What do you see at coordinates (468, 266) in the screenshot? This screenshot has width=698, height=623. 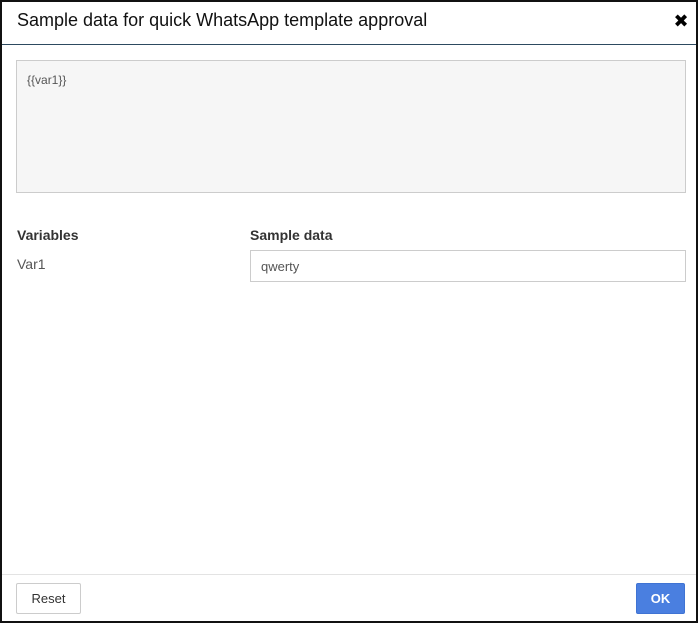 I see `sample-data-input` at bounding box center [468, 266].